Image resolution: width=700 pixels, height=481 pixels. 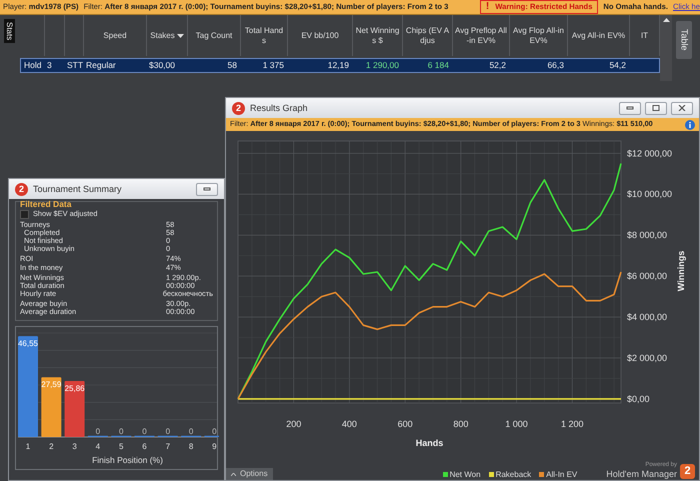 What do you see at coordinates (28, 446) in the screenshot?
I see `axis-tick-label: 1` at bounding box center [28, 446].